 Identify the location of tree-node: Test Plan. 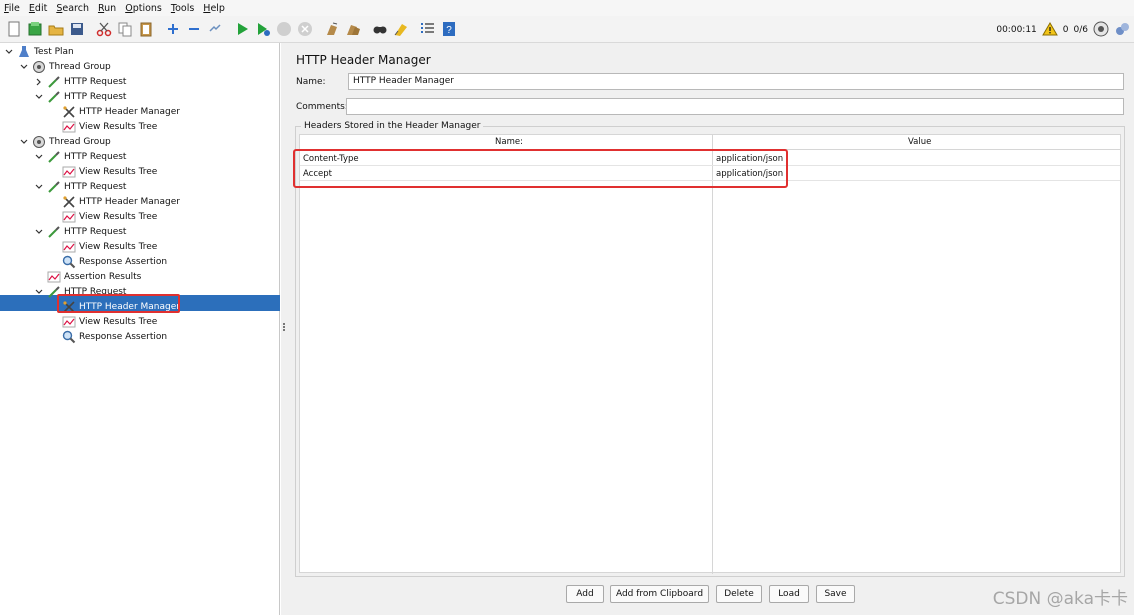
(39, 51).